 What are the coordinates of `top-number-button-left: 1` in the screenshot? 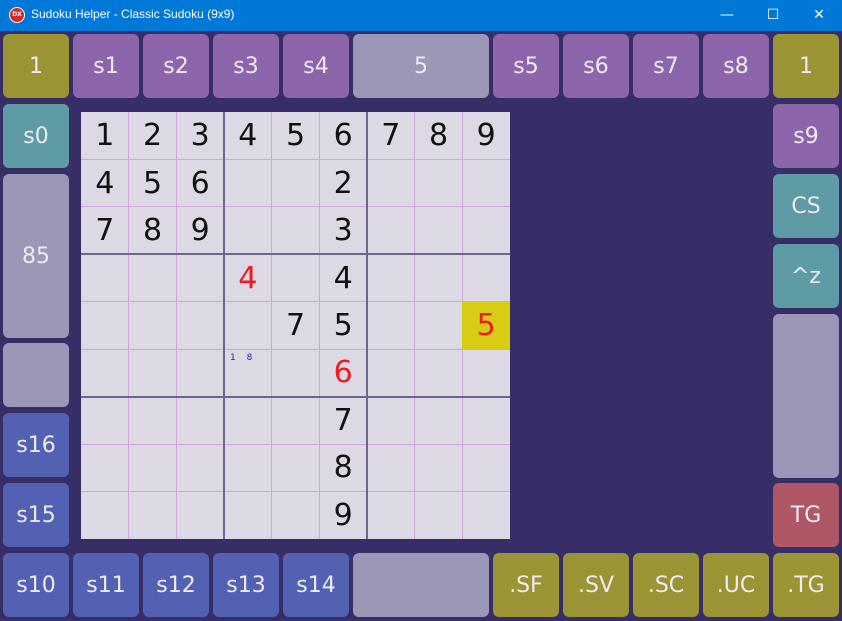 It's located at (36, 66).